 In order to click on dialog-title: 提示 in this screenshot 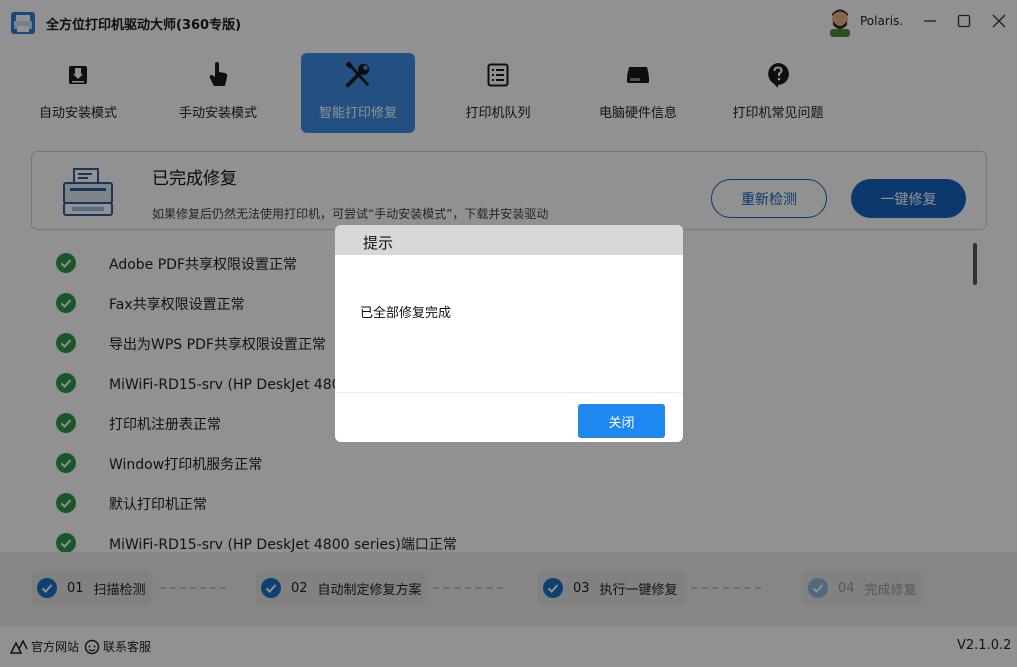, I will do `click(378, 243)`.